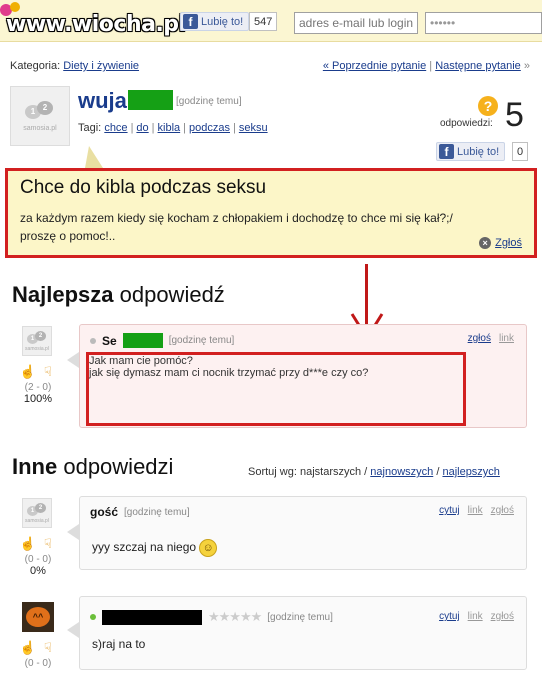 Image resolution: width=542 pixels, height=675 pixels. I want to click on tag-link: chce, so click(115, 128).